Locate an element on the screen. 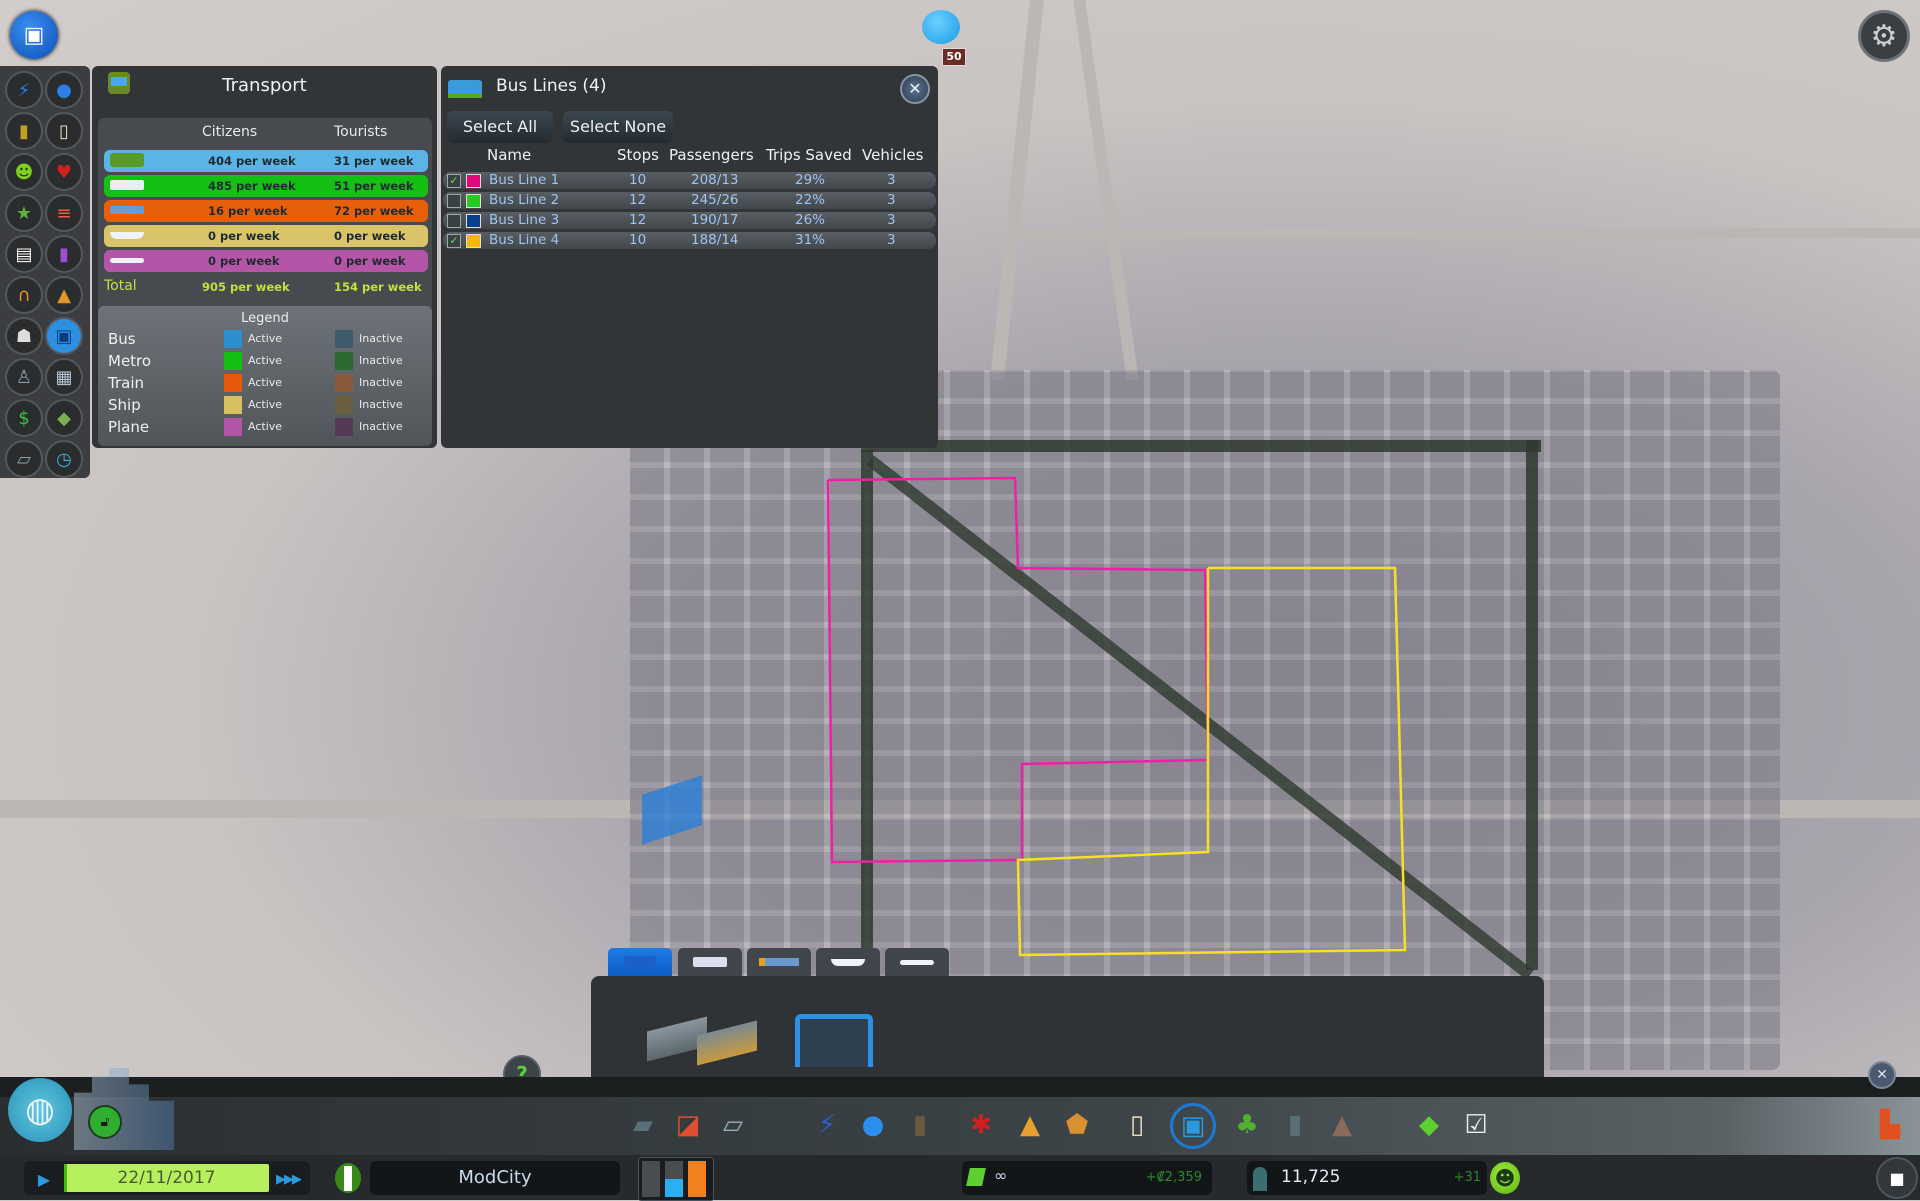  legend-row-ship: Ship Active Inactive is located at coordinates (265, 405).